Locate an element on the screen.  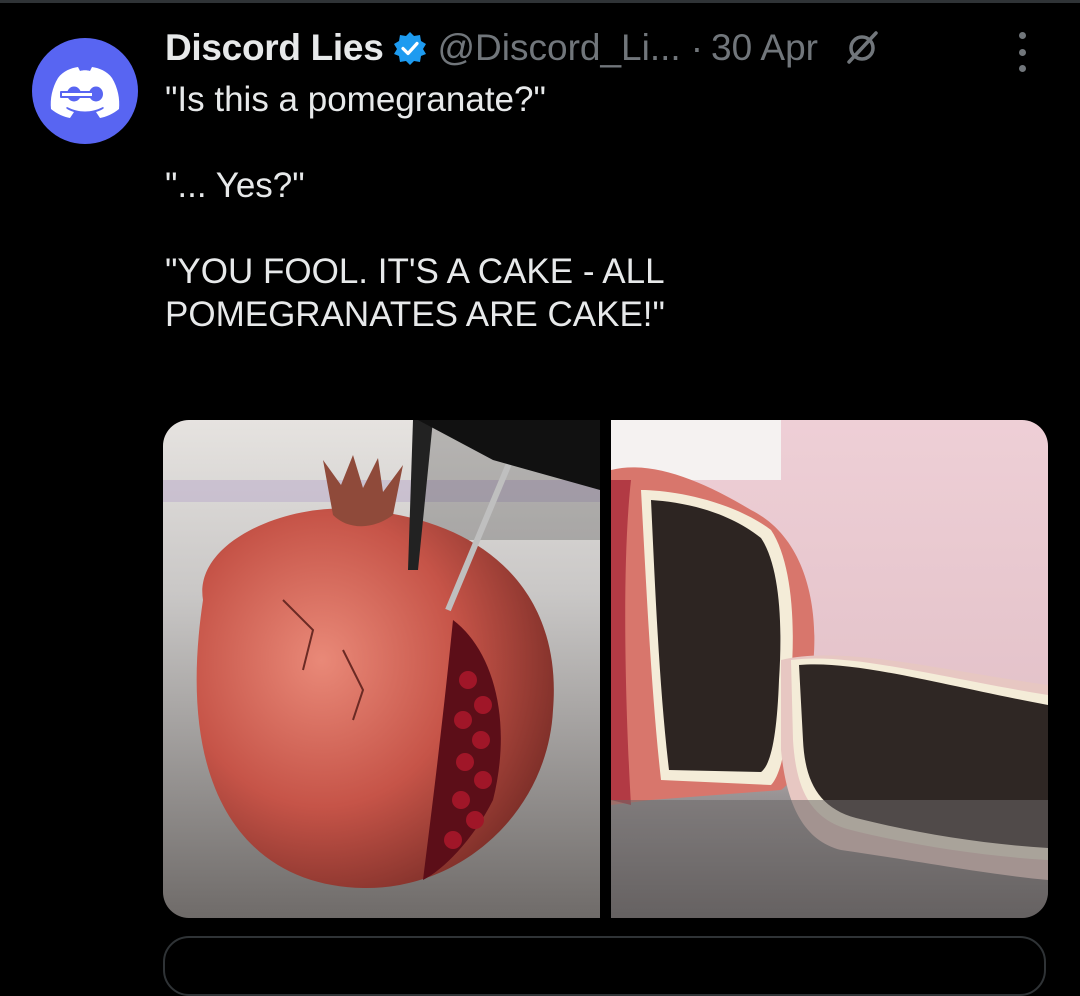
top-divider is located at coordinates (540, 1).